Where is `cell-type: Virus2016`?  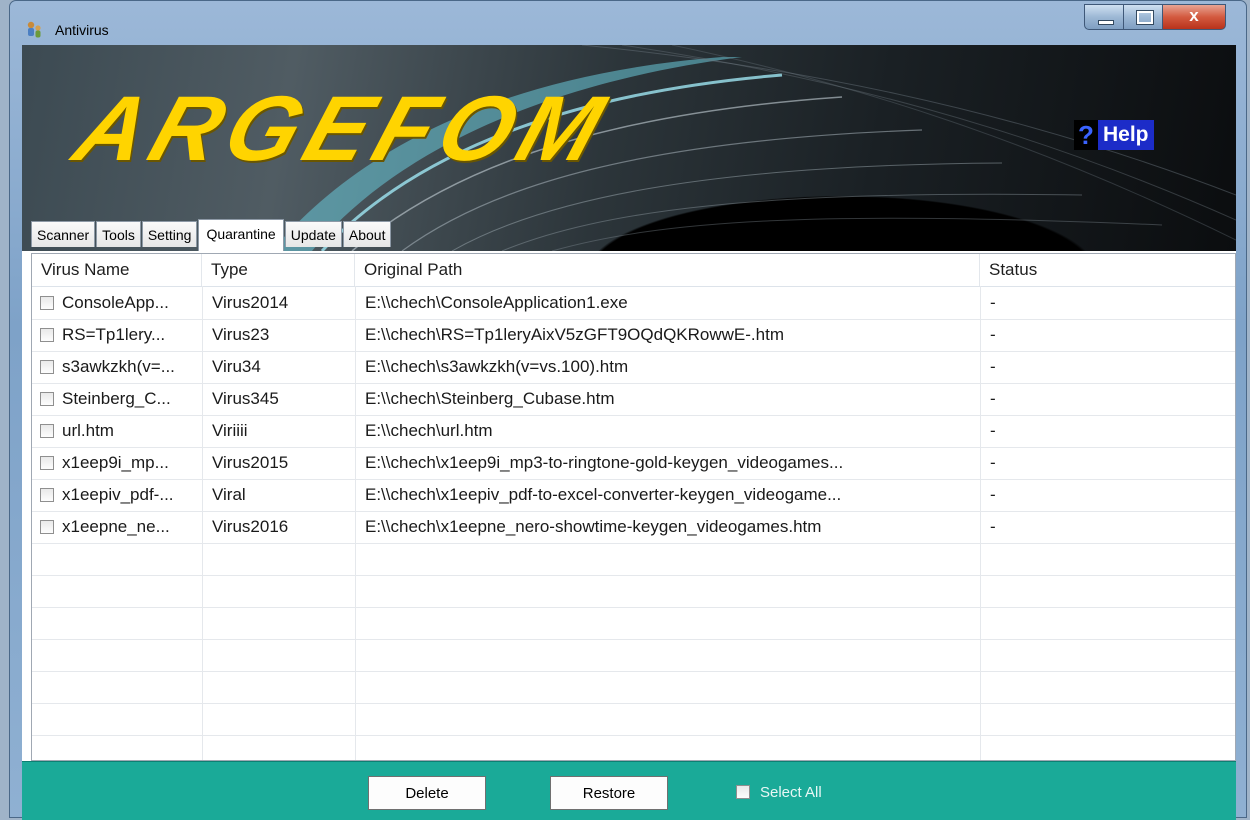 cell-type: Virus2016 is located at coordinates (250, 526).